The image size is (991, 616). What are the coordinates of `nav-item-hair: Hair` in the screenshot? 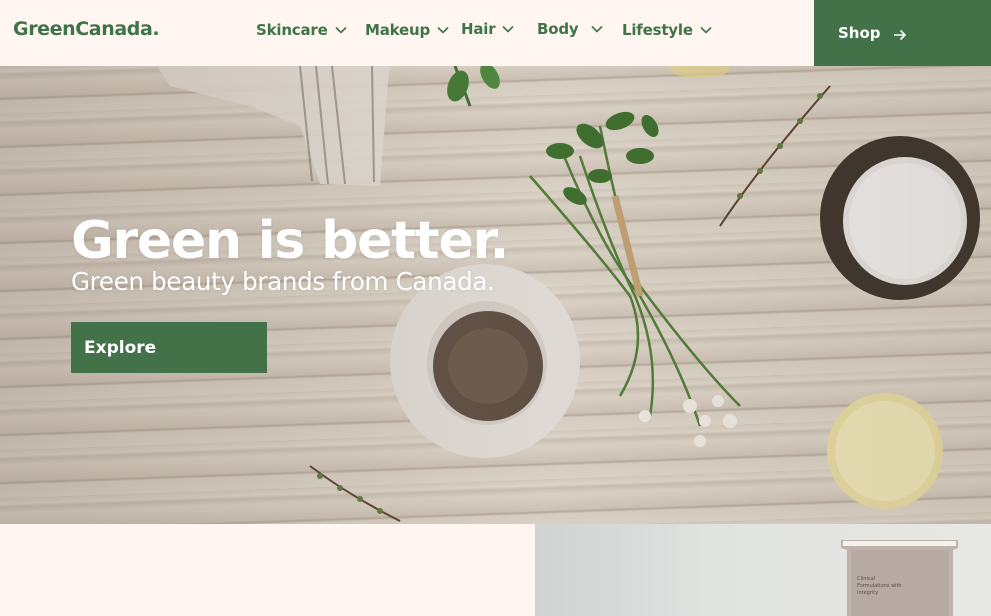 It's located at (488, 29).